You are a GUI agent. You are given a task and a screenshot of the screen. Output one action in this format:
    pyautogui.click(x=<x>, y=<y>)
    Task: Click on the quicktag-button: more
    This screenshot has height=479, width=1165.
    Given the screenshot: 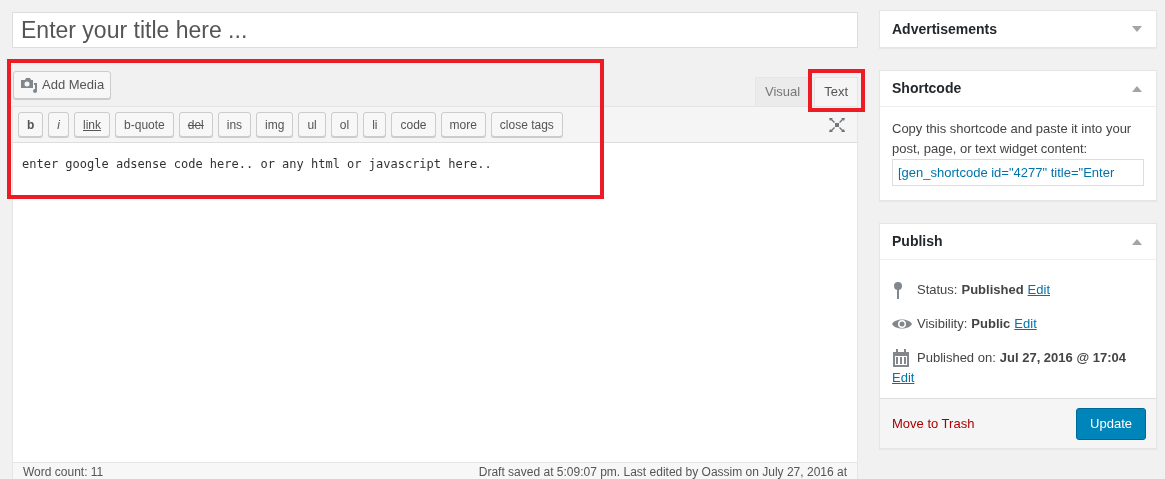 What is the action you would take?
    pyautogui.click(x=463, y=124)
    